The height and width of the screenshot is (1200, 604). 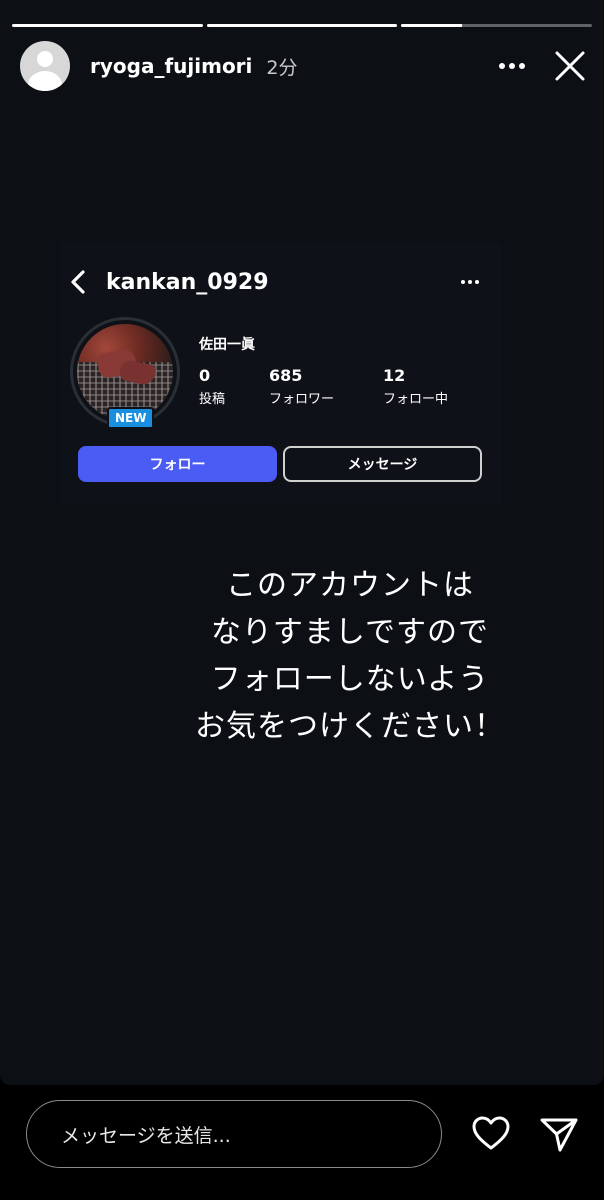 I want to click on stat-label: フォロー中, so click(x=416, y=399).